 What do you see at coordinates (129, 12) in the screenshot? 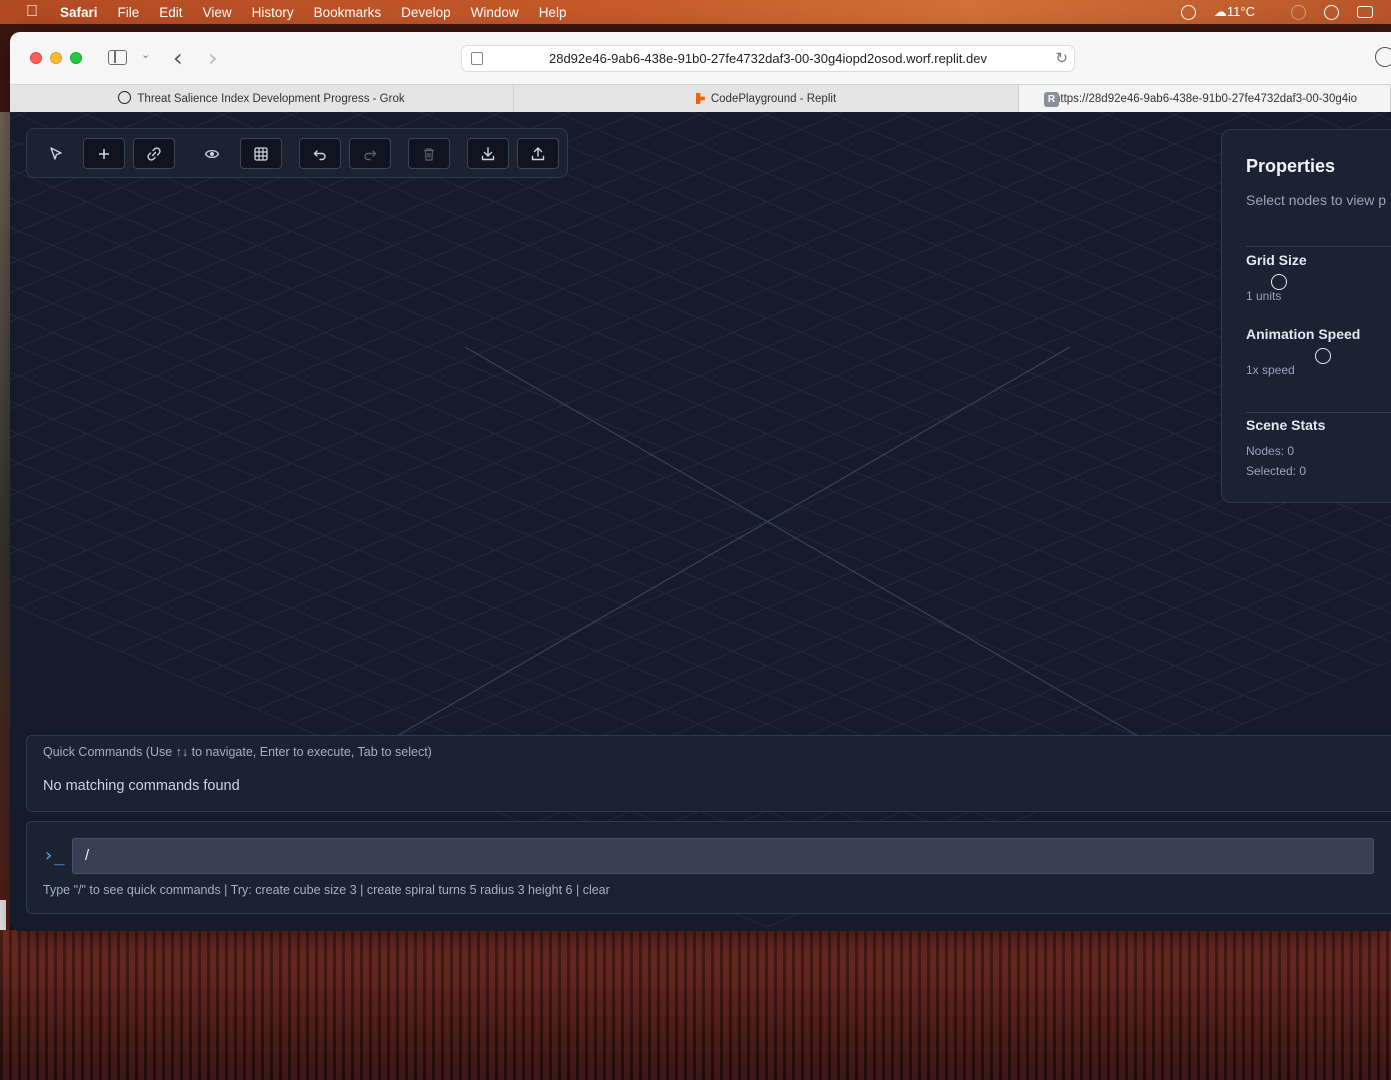
I see `menu-file: File` at bounding box center [129, 12].